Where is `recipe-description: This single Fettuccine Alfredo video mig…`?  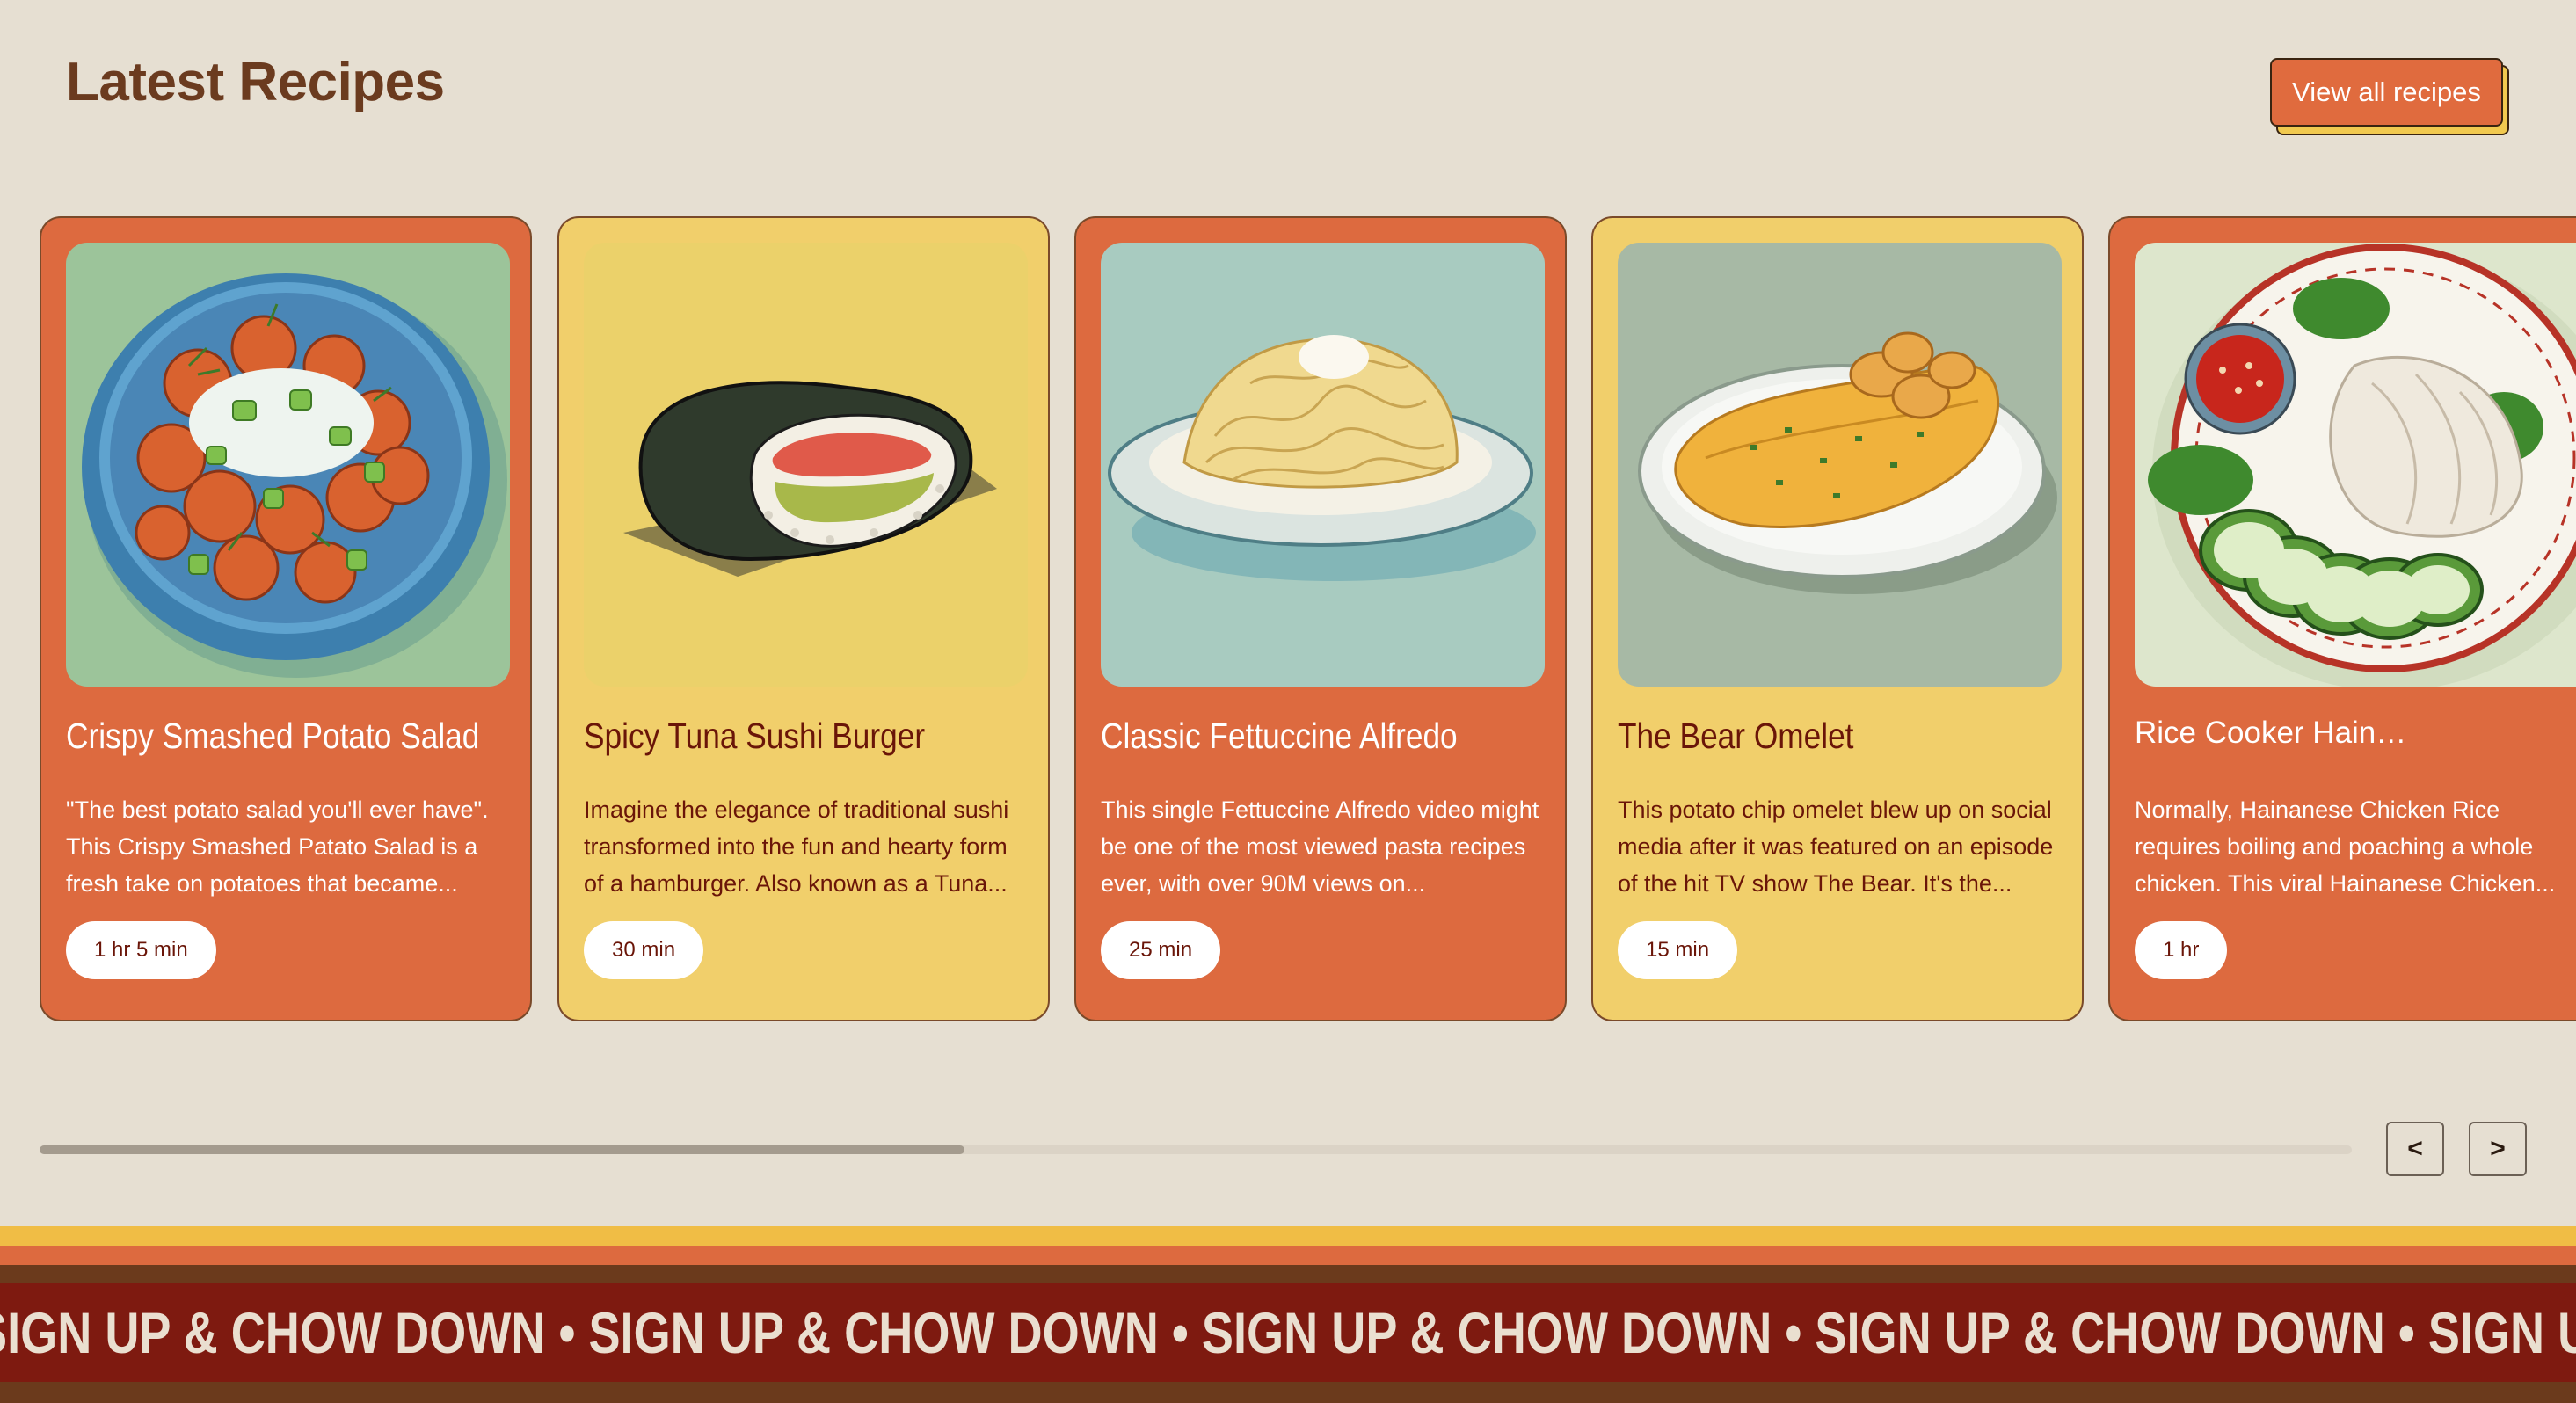 recipe-description: This single Fettuccine Alfredo video mig… is located at coordinates (1320, 847).